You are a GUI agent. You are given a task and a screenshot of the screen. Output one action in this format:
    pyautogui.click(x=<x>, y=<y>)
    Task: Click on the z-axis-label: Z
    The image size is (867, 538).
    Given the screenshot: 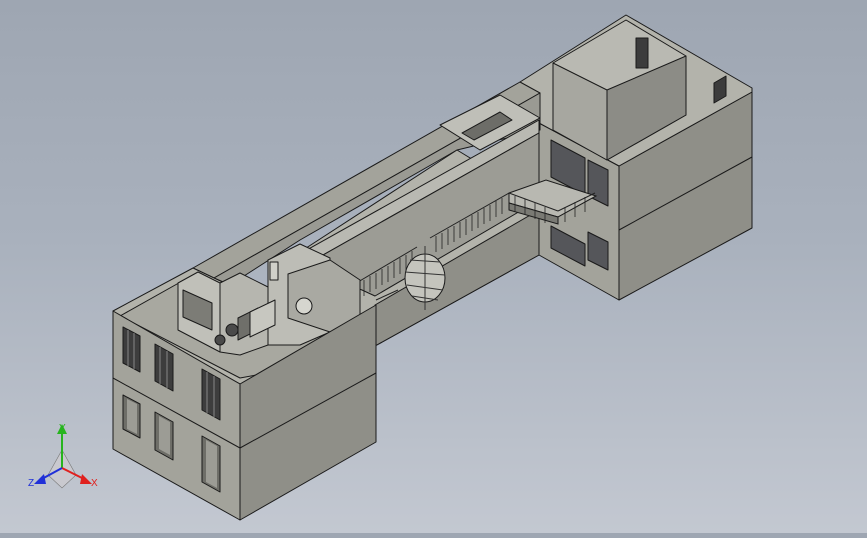 What is the action you would take?
    pyautogui.click(x=31, y=483)
    